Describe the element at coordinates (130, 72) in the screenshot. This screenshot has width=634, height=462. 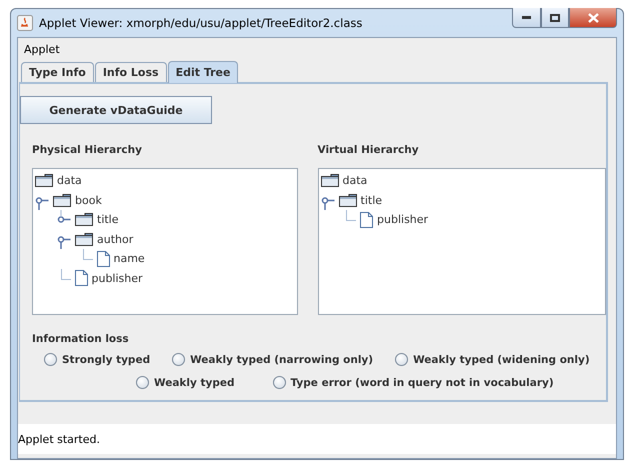
I see `tab: Info Loss` at that location.